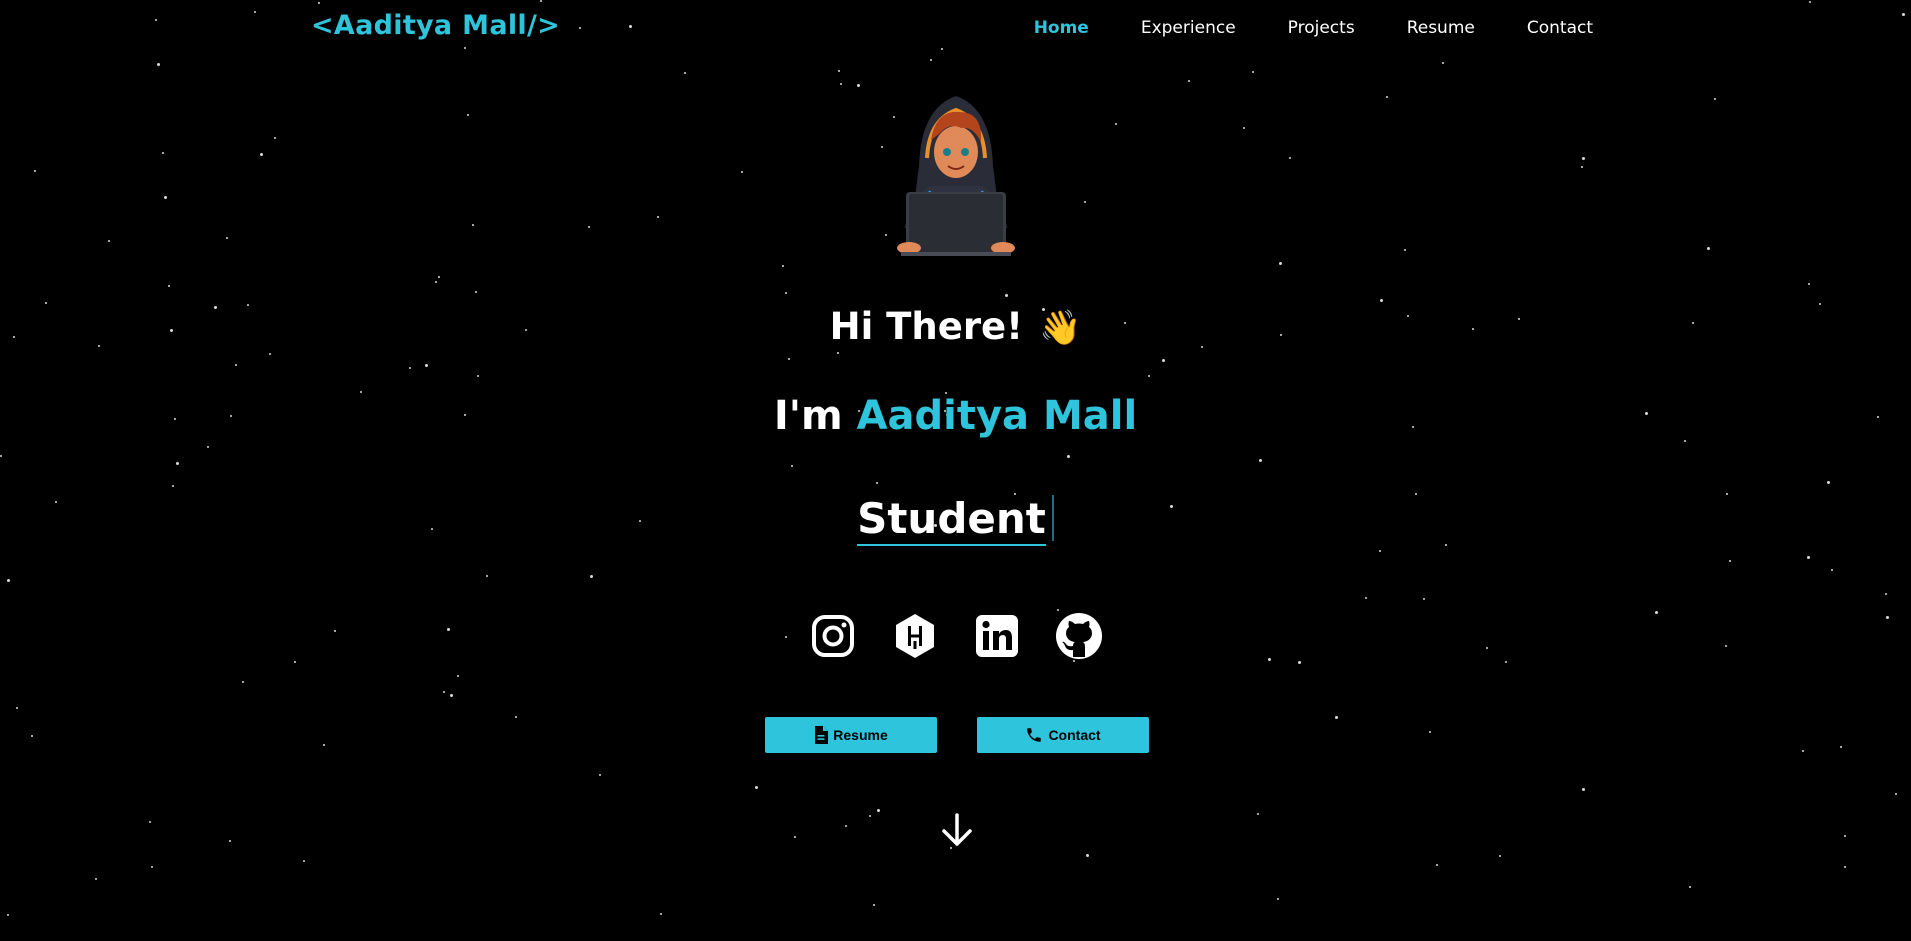 This screenshot has height=941, width=1911. What do you see at coordinates (1063, 735) in the screenshot?
I see `contact-button: Contact` at bounding box center [1063, 735].